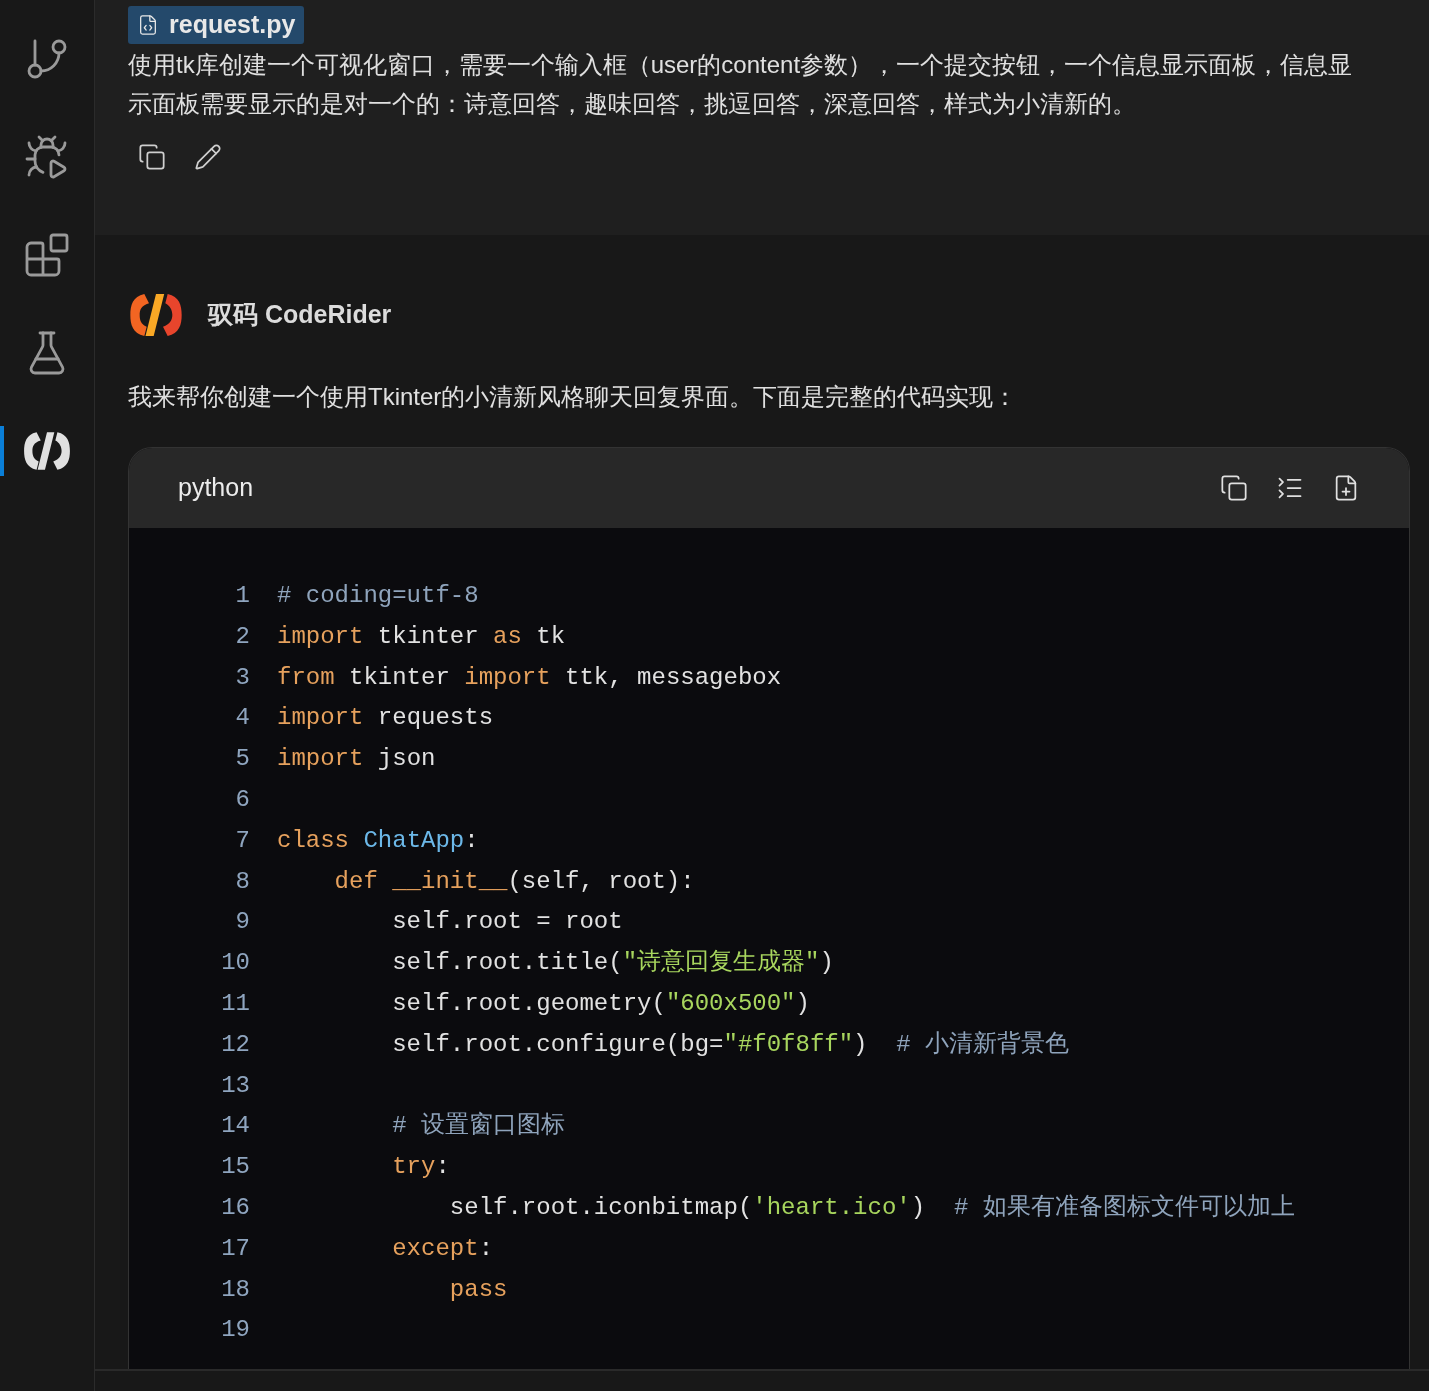 This screenshot has width=1429, height=1391. Describe the element at coordinates (871, 1207) in the screenshot. I see `code-line: self.root.iconbitmap('heart.ico') # 如果有准备图标文件可以加上` at that location.